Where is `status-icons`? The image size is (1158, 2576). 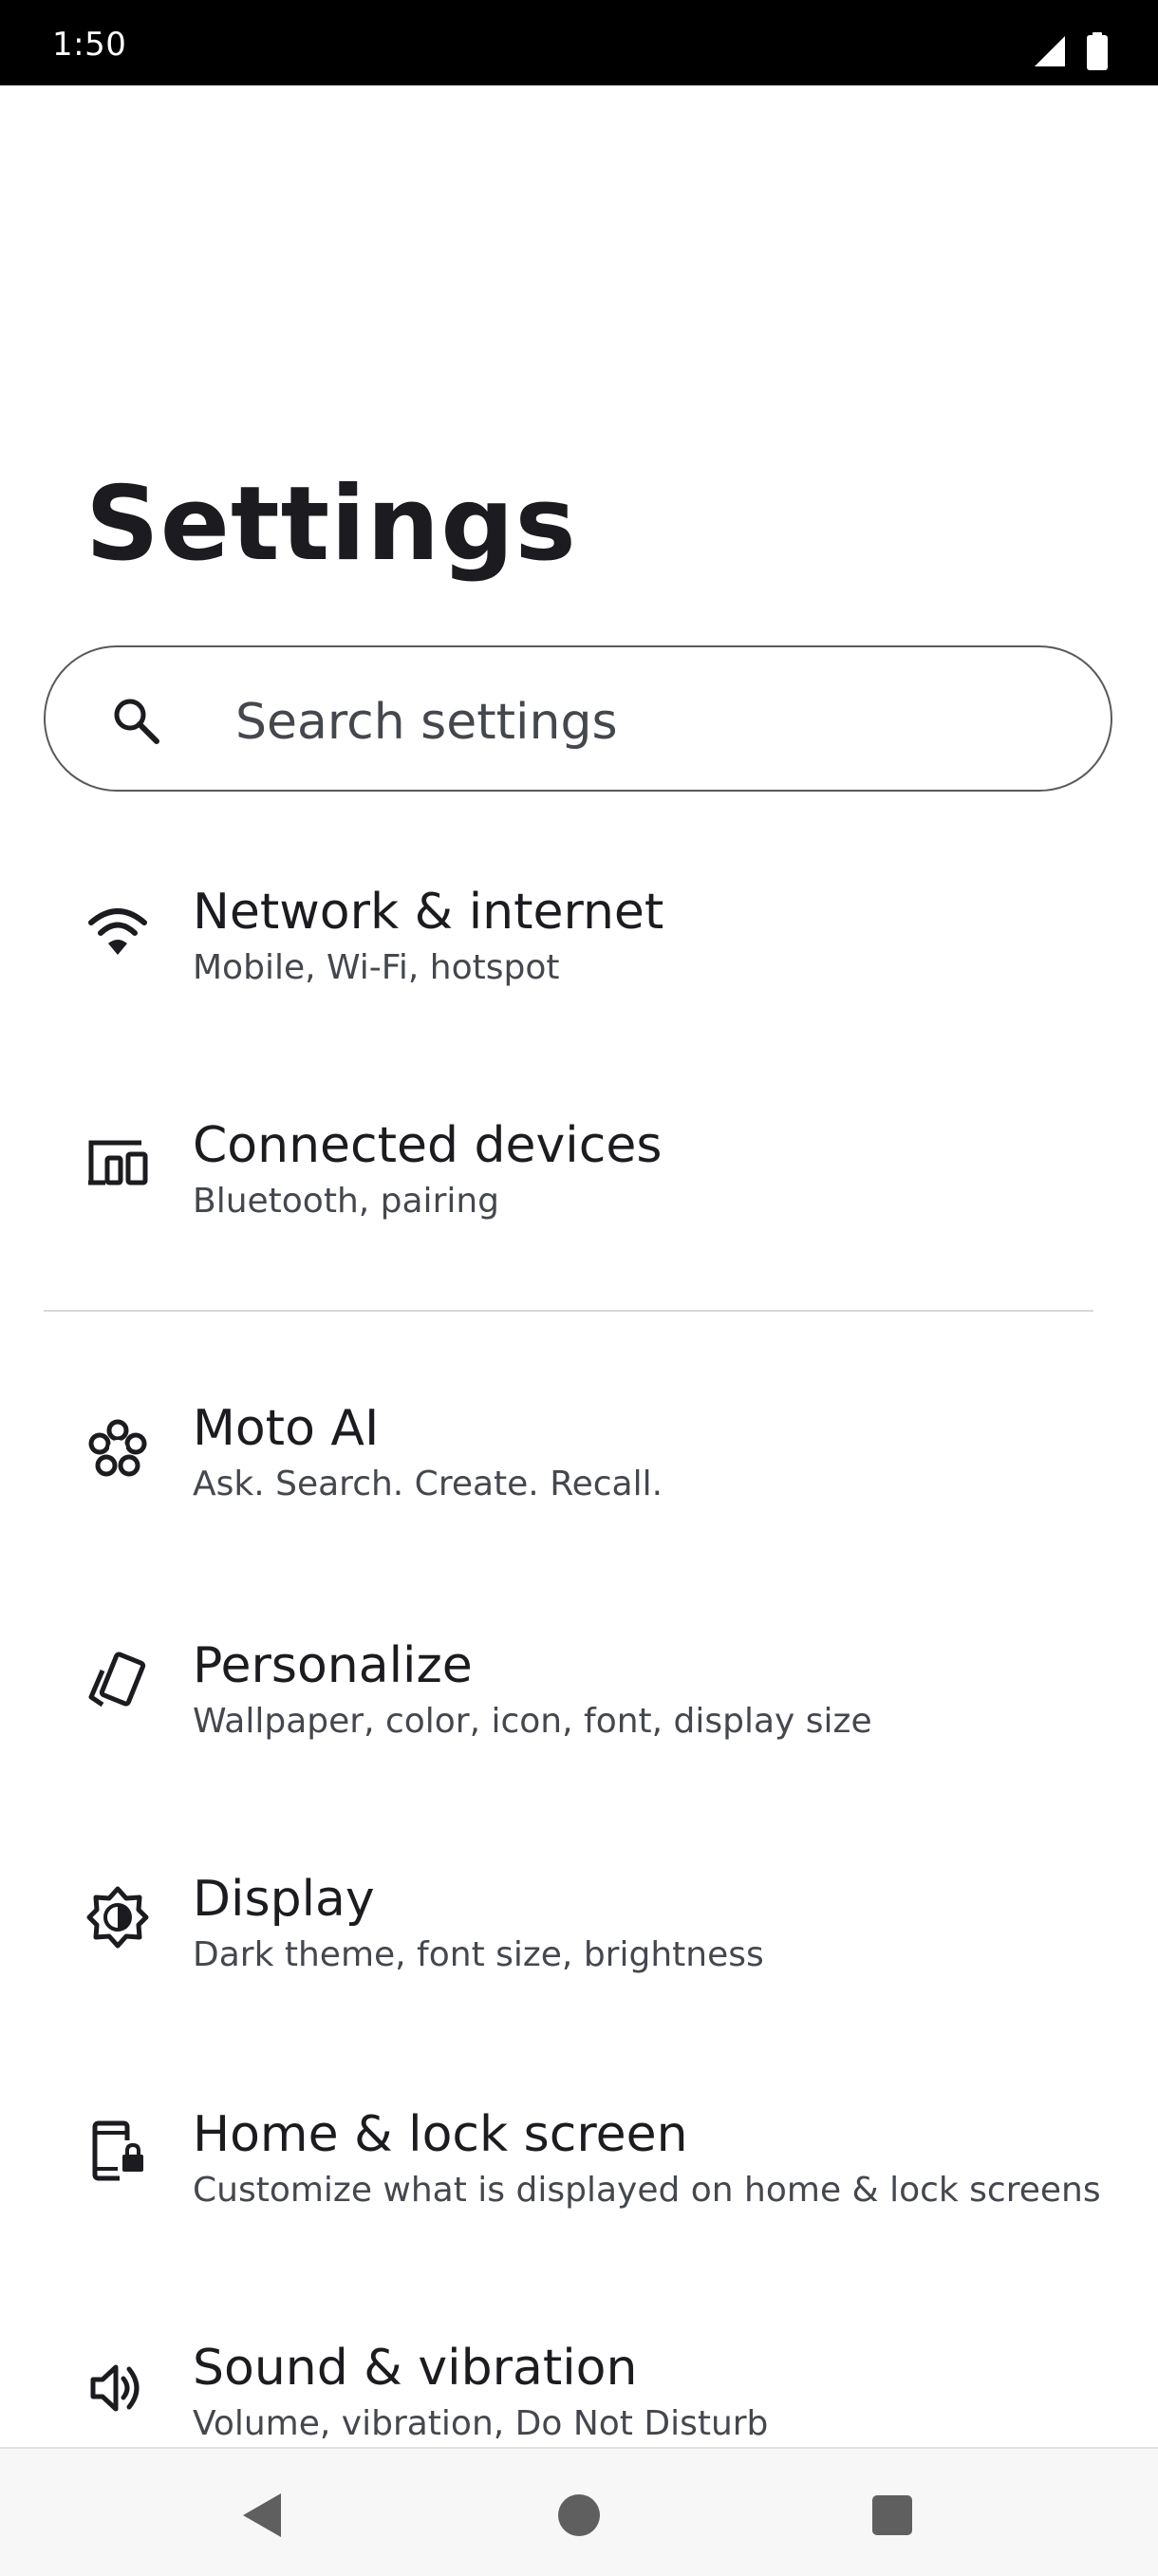
status-icons is located at coordinates (1071, 53).